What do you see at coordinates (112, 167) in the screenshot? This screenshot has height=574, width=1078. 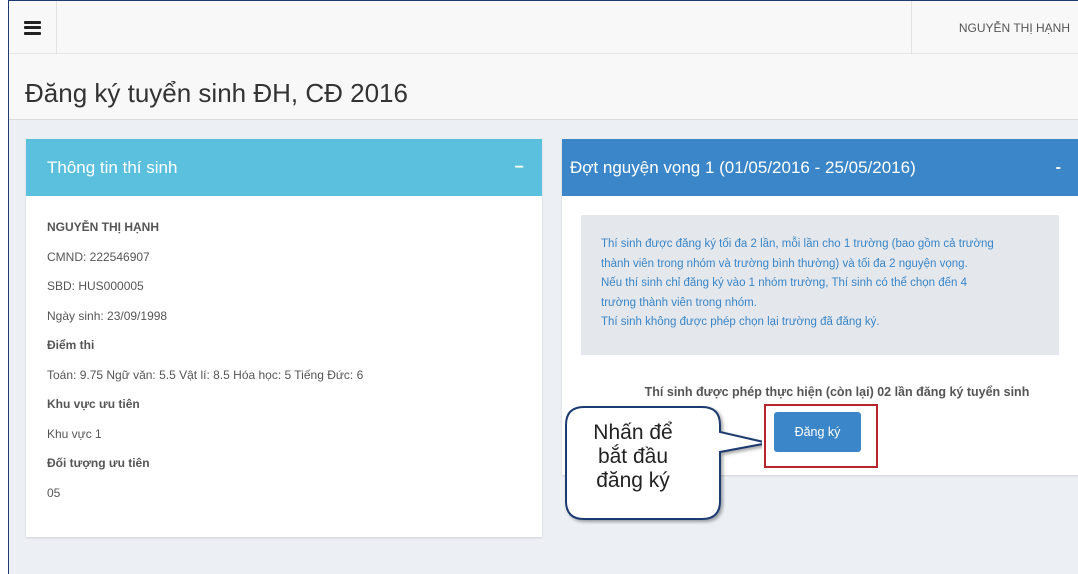 I see `student-info-panel-title: Thông tin thí sinh` at bounding box center [112, 167].